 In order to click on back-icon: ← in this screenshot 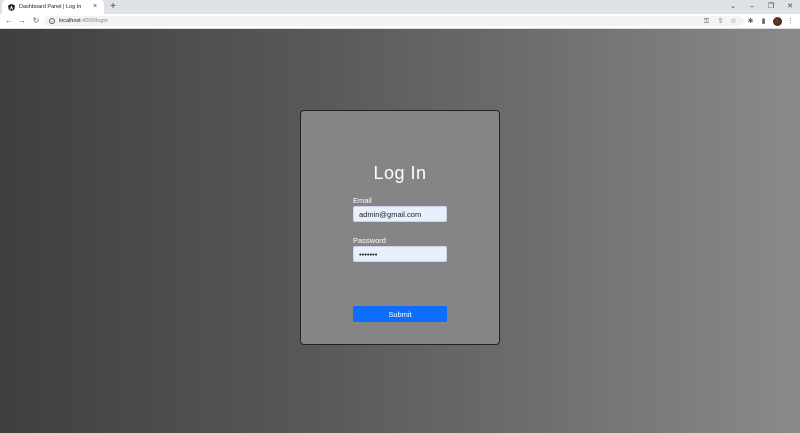, I will do `click(9, 21)`.